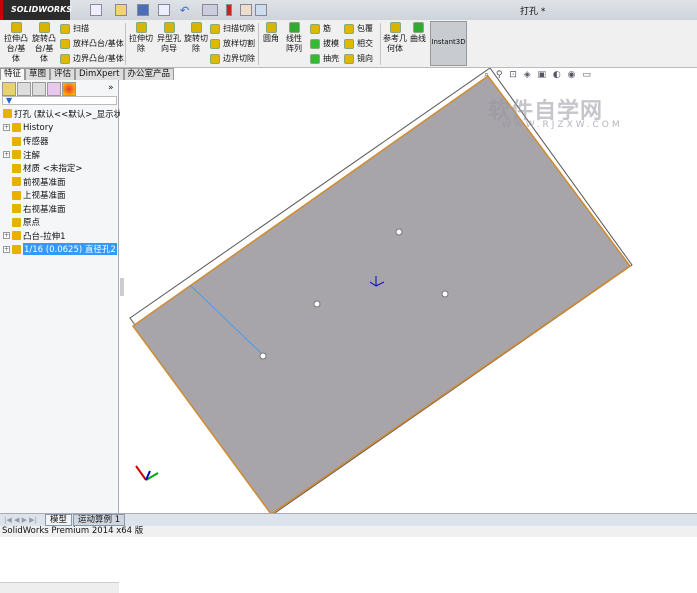  I want to click on tree-item: 右视基准面, so click(34, 208).